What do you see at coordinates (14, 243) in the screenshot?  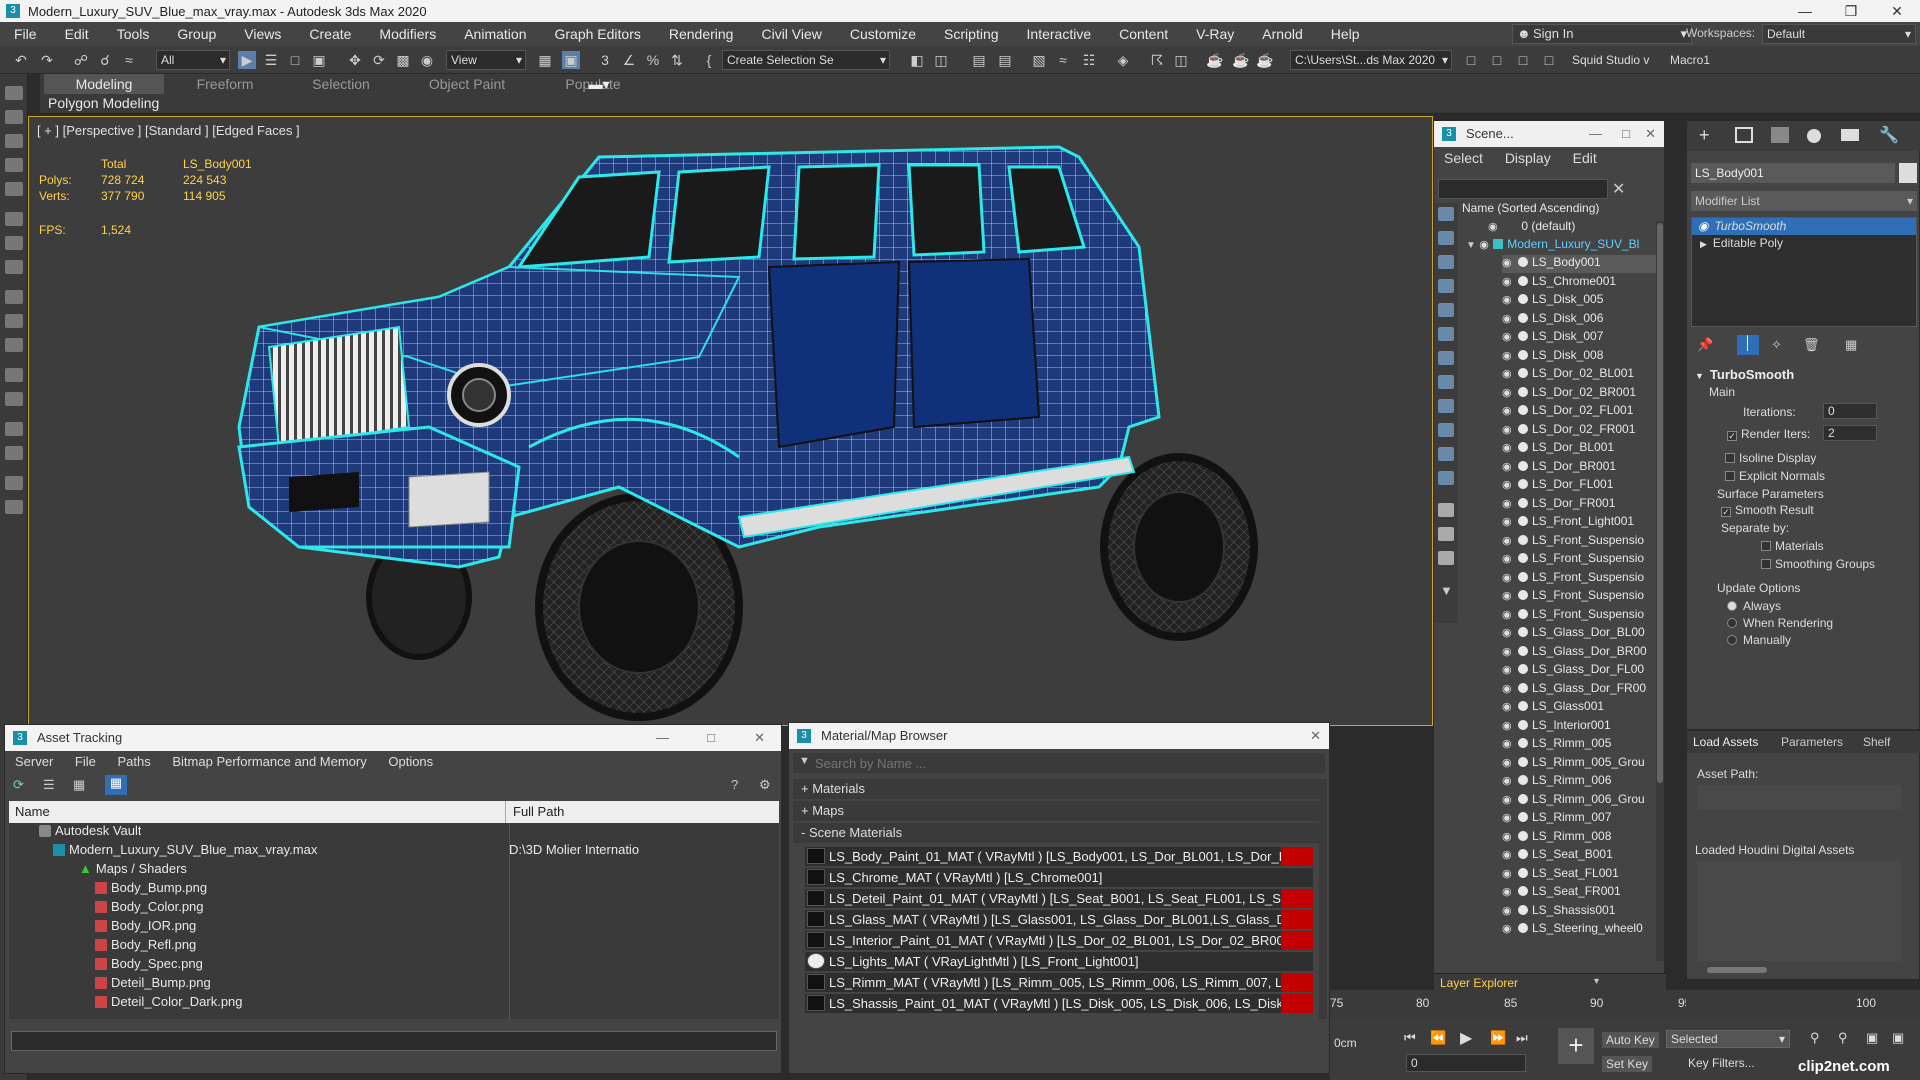 I see `camera-icon` at bounding box center [14, 243].